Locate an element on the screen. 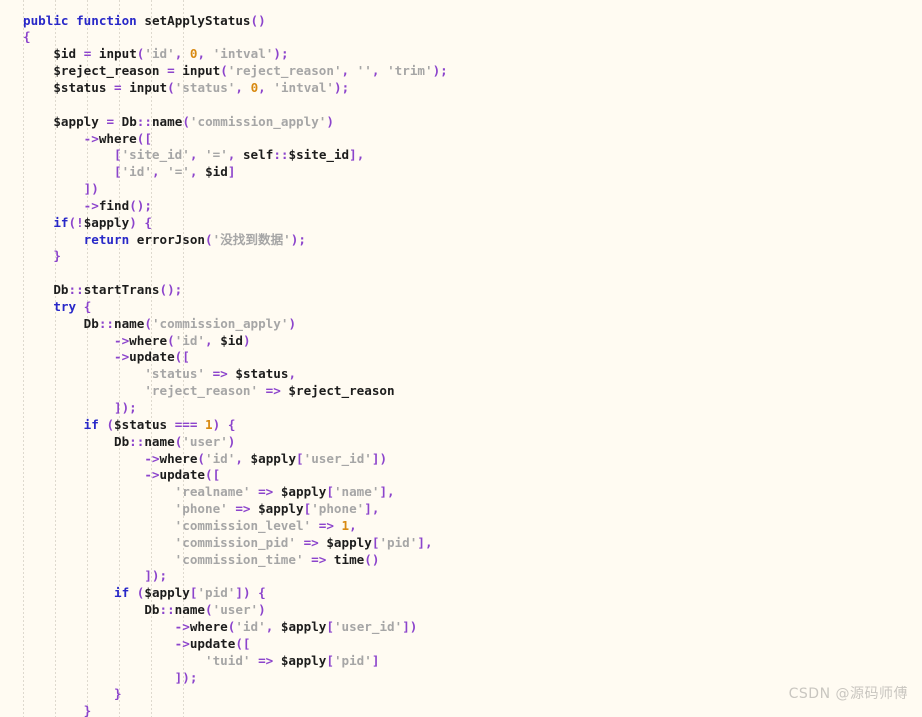 The image size is (922, 717). code-line: ['site_id', '=', self::$site_id], is located at coordinates (239, 155).